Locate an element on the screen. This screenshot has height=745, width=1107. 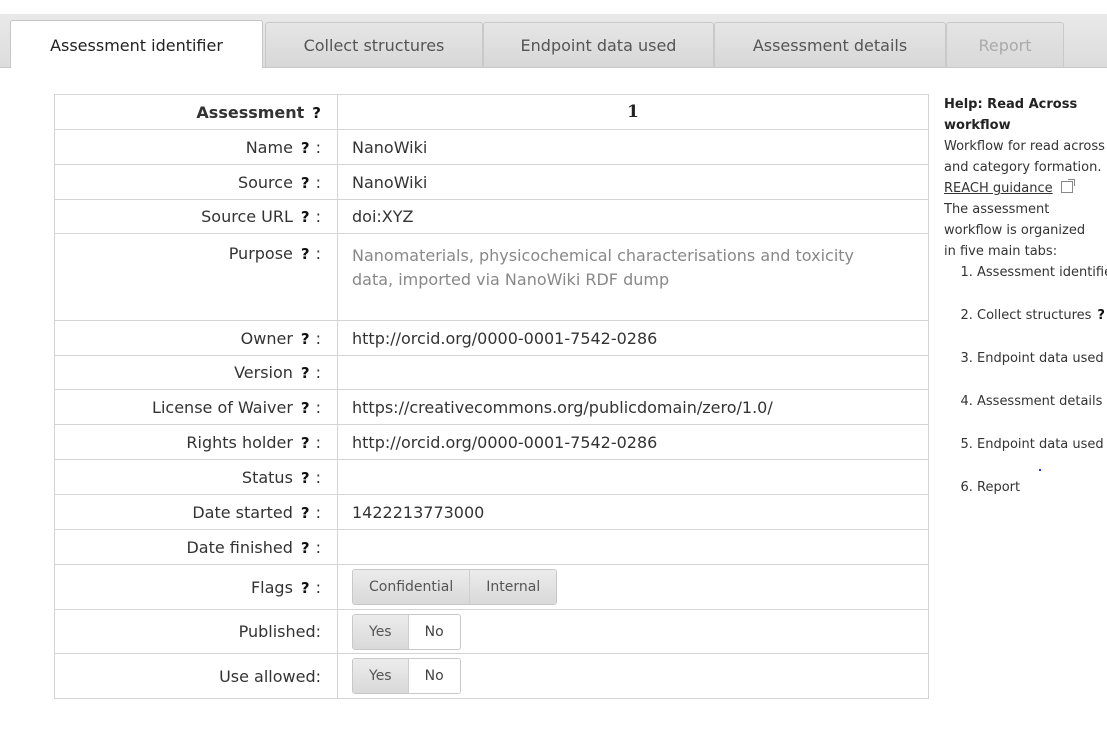
source-row: Source?: NanoWiki is located at coordinates (491, 182).